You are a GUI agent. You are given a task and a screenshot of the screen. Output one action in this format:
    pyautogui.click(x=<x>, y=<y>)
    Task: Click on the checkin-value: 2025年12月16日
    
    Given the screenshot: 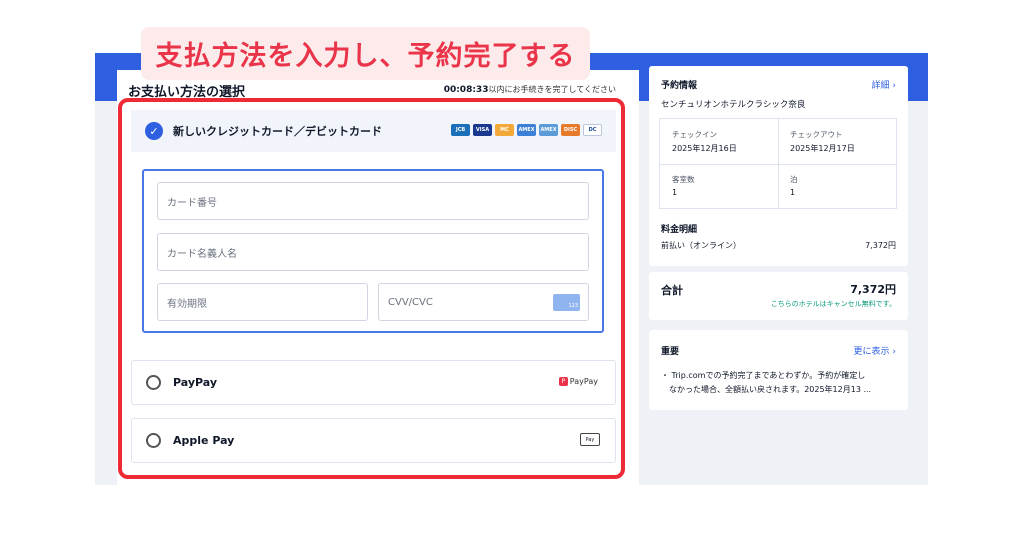 What is the action you would take?
    pyautogui.click(x=704, y=148)
    